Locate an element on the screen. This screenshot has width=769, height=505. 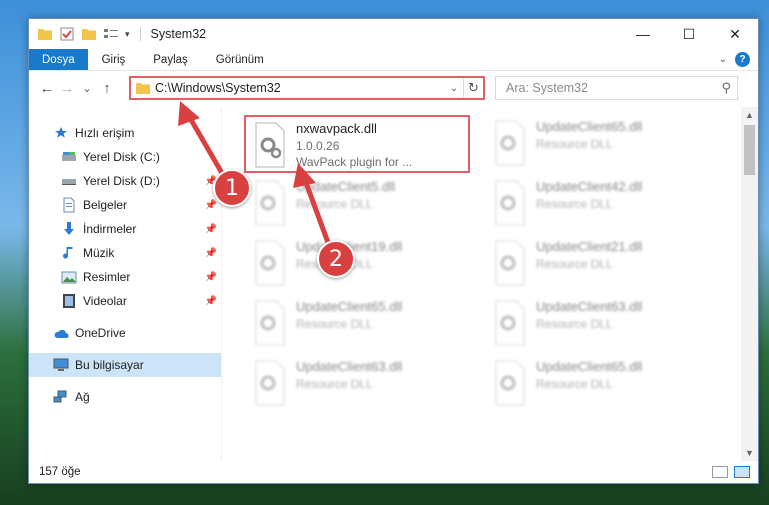
annotation-arrows is located at coordinates (255, 176).